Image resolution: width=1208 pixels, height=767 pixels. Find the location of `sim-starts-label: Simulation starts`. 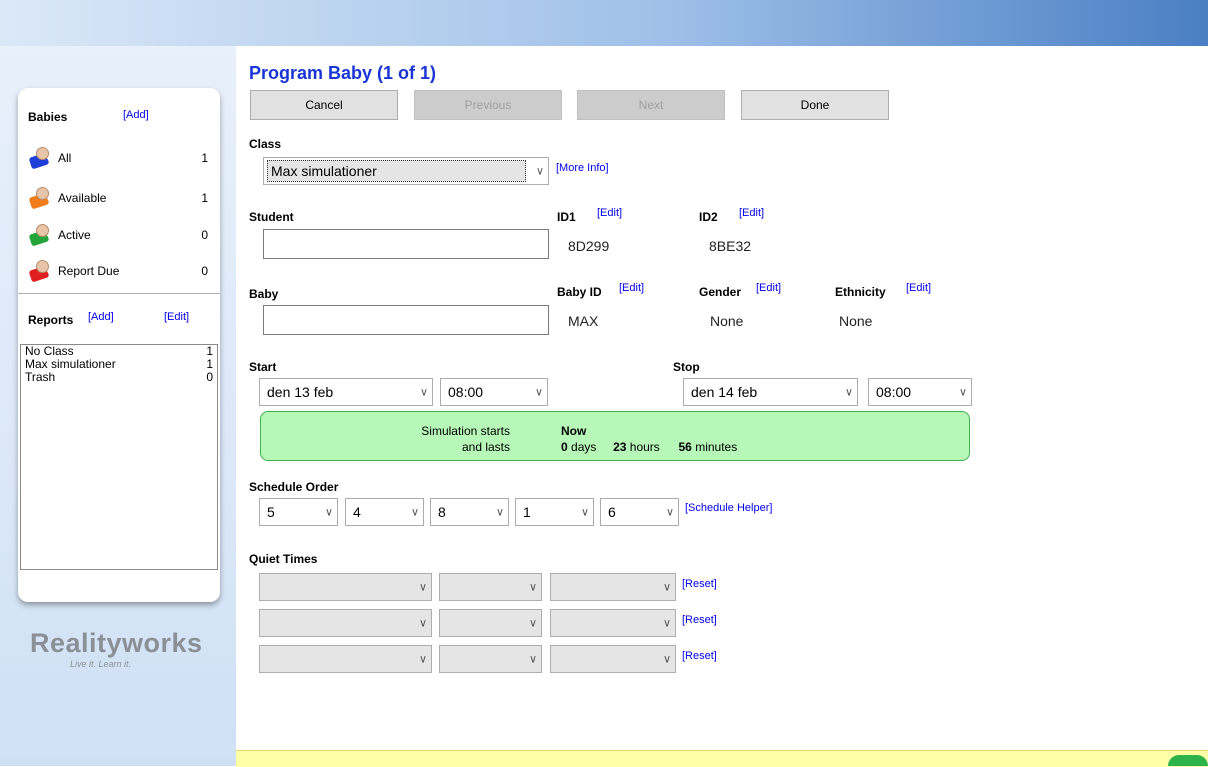

sim-starts-label: Simulation starts is located at coordinates (465, 431).